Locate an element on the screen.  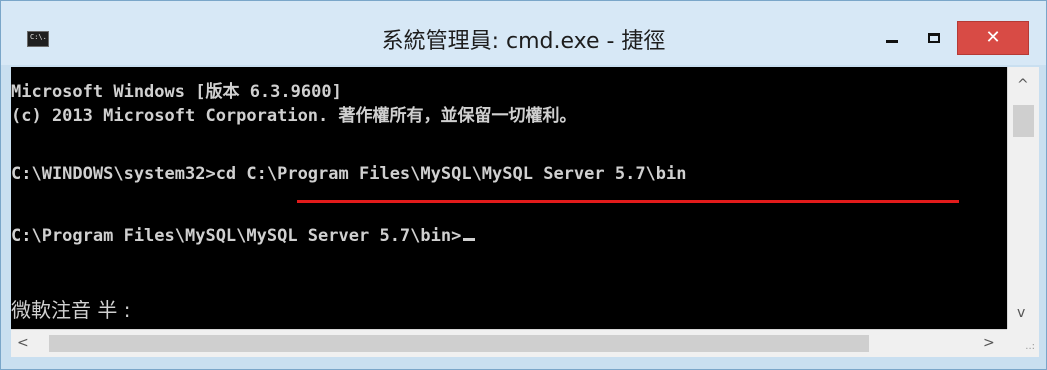
scroll-right-icon: > is located at coordinates (989, 343).